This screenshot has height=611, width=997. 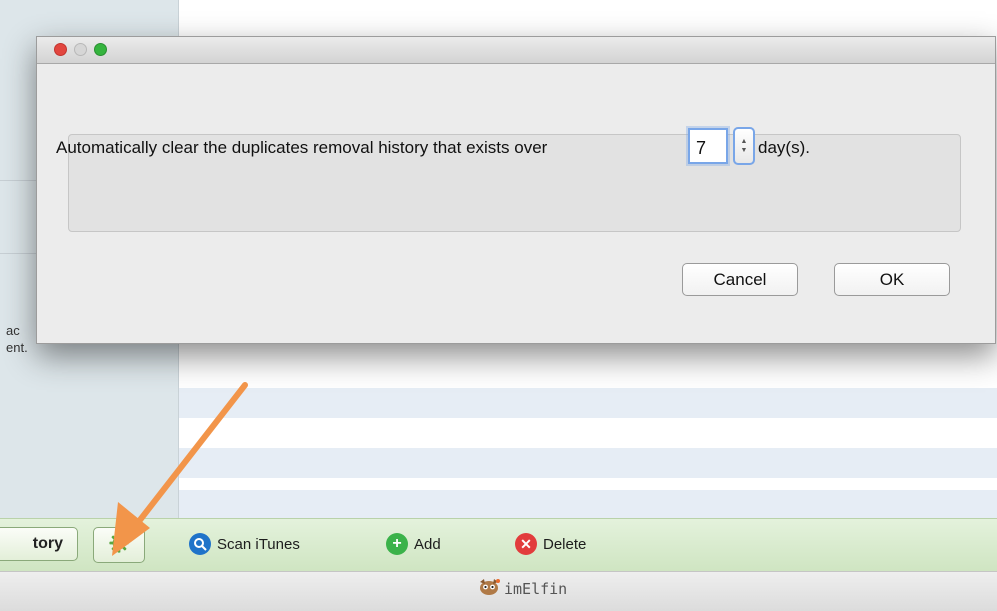 I want to click on stepper-down-icon: ▼, so click(x=744, y=150).